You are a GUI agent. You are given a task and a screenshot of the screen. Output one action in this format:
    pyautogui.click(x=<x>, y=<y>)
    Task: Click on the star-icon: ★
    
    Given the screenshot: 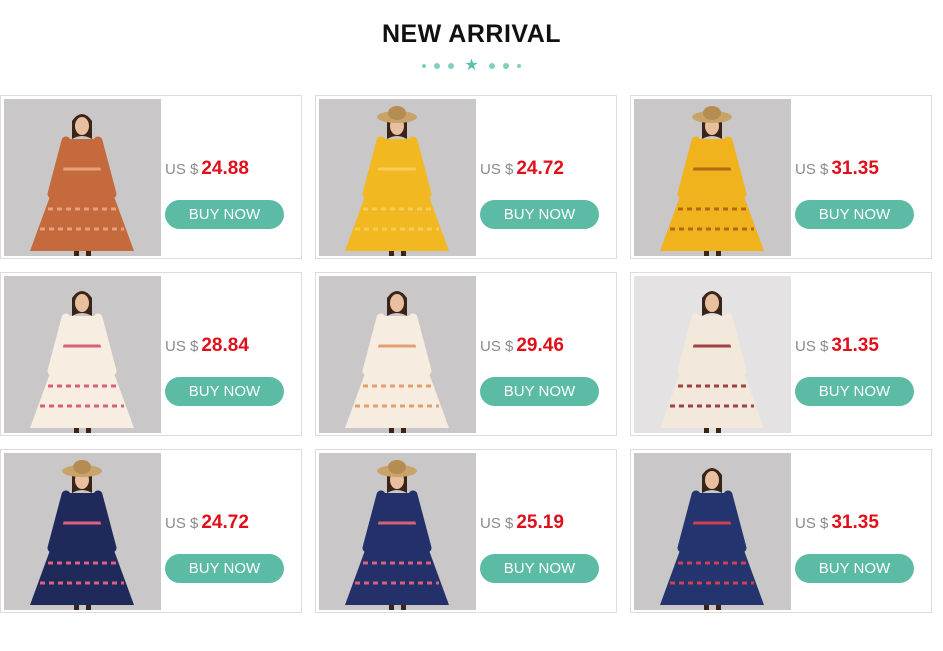 What is the action you would take?
    pyautogui.click(x=471, y=65)
    